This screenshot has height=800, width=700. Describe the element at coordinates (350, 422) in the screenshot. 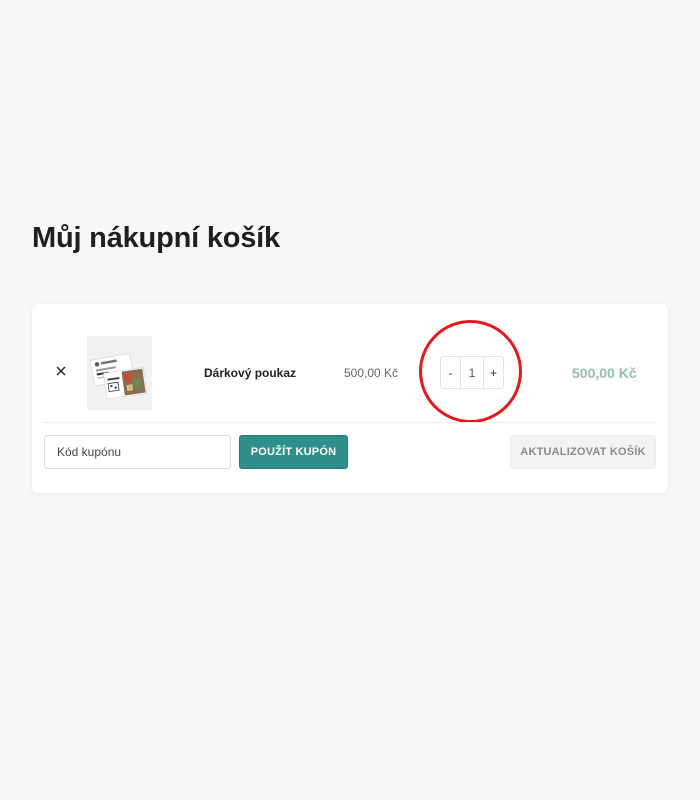

I see `divider` at that location.